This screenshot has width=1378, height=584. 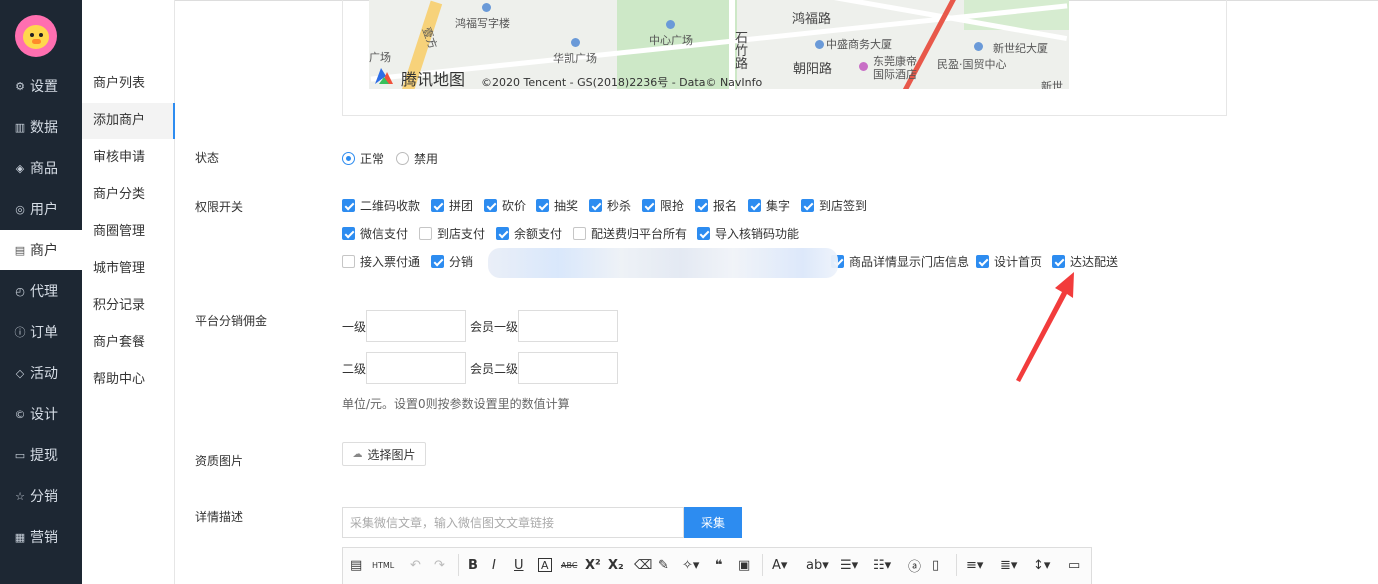 What do you see at coordinates (779, 565) in the screenshot?
I see `font-color-icon: A▾` at bounding box center [779, 565].